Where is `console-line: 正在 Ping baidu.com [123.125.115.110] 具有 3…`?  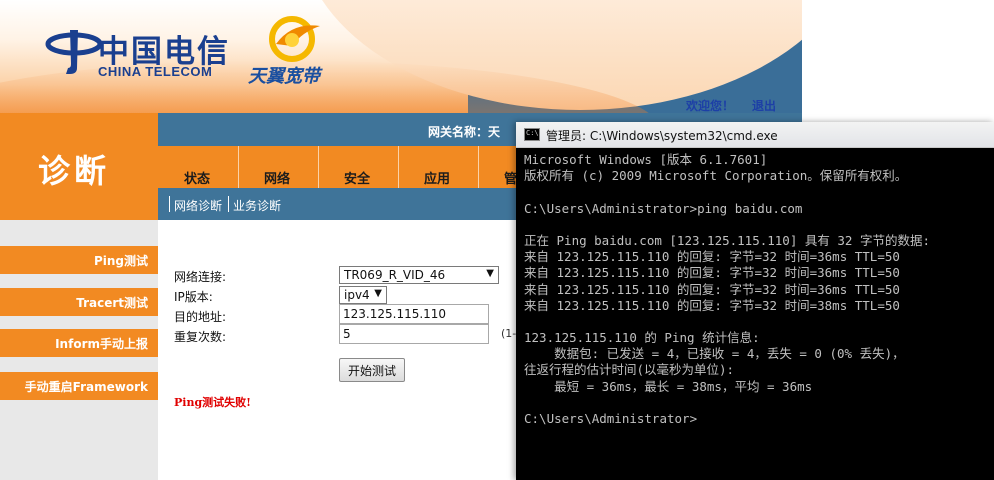
console-line: 正在 Ping baidu.com [123.125.115.110] 具有 3… is located at coordinates (727, 240).